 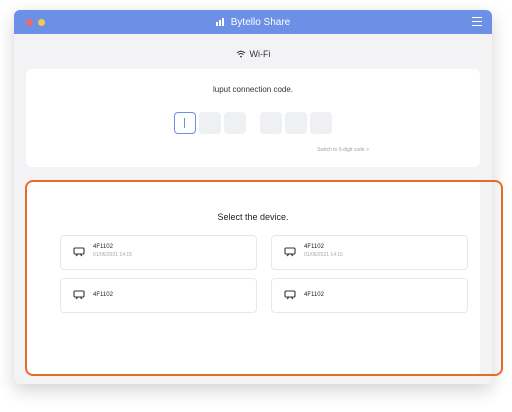 I want to click on network-label: Wi-Fi, so click(x=260, y=54).